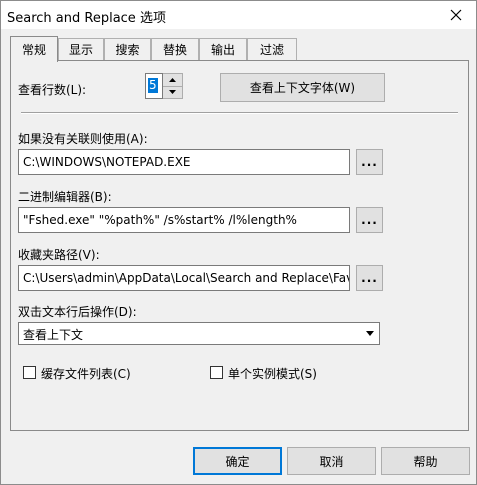 The image size is (477, 485). What do you see at coordinates (216, 372) in the screenshot?
I see `single-instance-checkbox` at bounding box center [216, 372].